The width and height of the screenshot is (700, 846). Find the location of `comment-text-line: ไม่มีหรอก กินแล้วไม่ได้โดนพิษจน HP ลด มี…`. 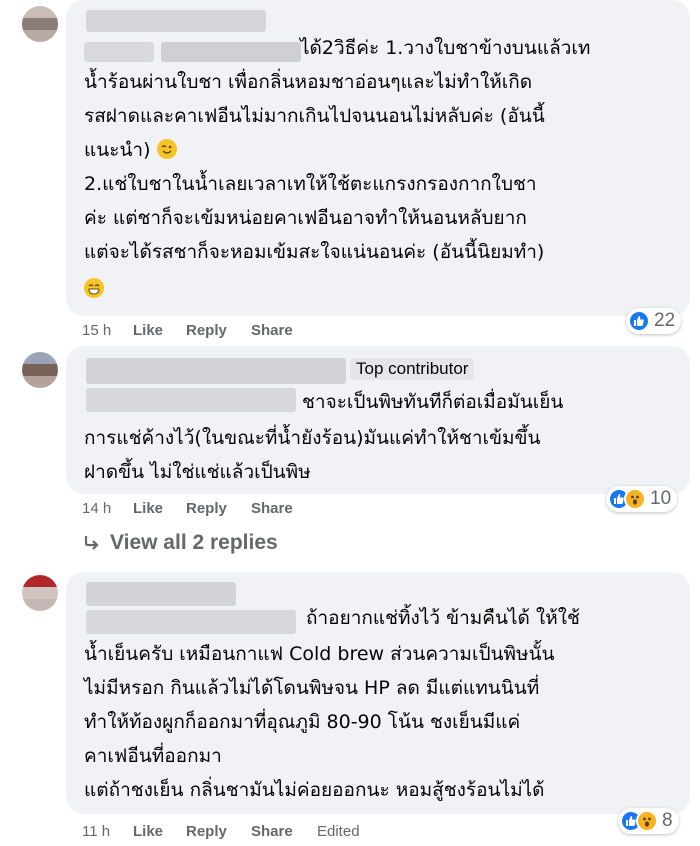

comment-text-line: ไม่มีหรอก กินแล้วไม่ได้โดนพิษจน HP ลด มี… is located at coordinates (312, 688).